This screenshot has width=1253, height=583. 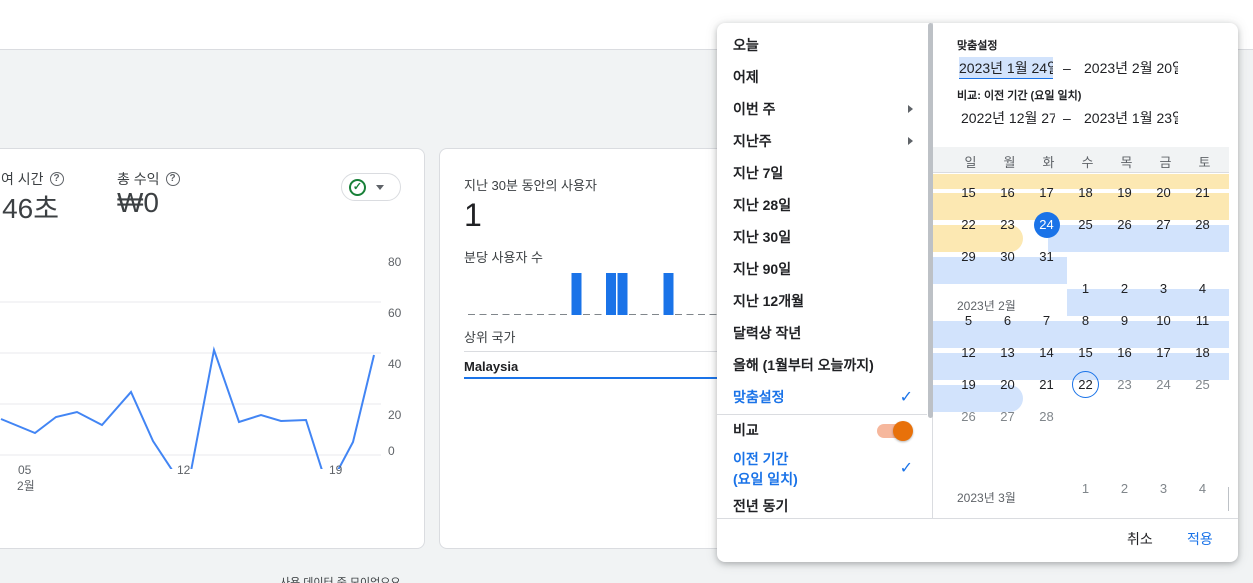 What do you see at coordinates (822, 365) in the screenshot?
I see `preset-year-to-date: 올해 (1월부터 오늘까지)` at bounding box center [822, 365].